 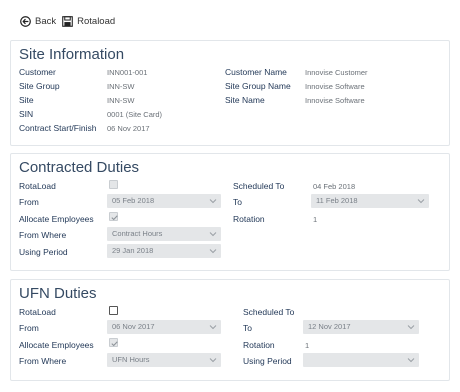 I want to click on customer-name-value: Innovise Customer, so click(x=336, y=72).